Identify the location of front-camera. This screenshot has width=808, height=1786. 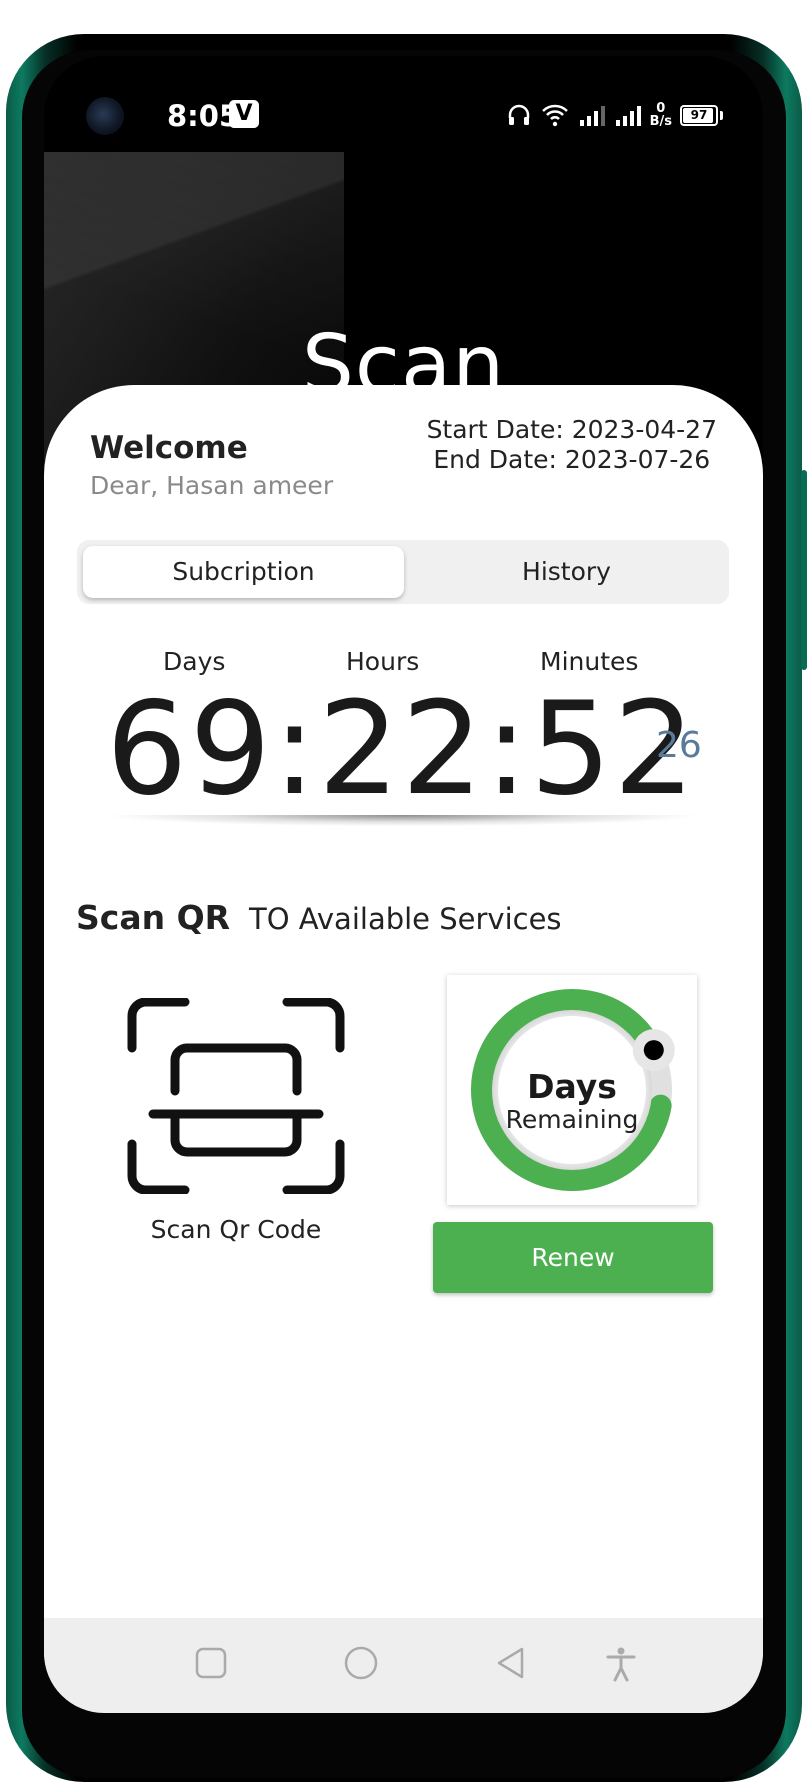
(105, 116).